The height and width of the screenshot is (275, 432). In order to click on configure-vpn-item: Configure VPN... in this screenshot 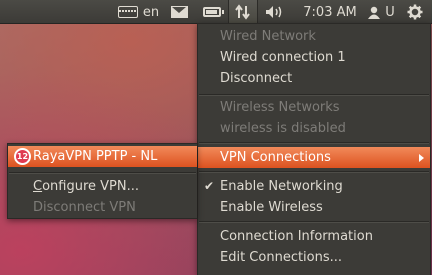, I will do `click(102, 186)`.